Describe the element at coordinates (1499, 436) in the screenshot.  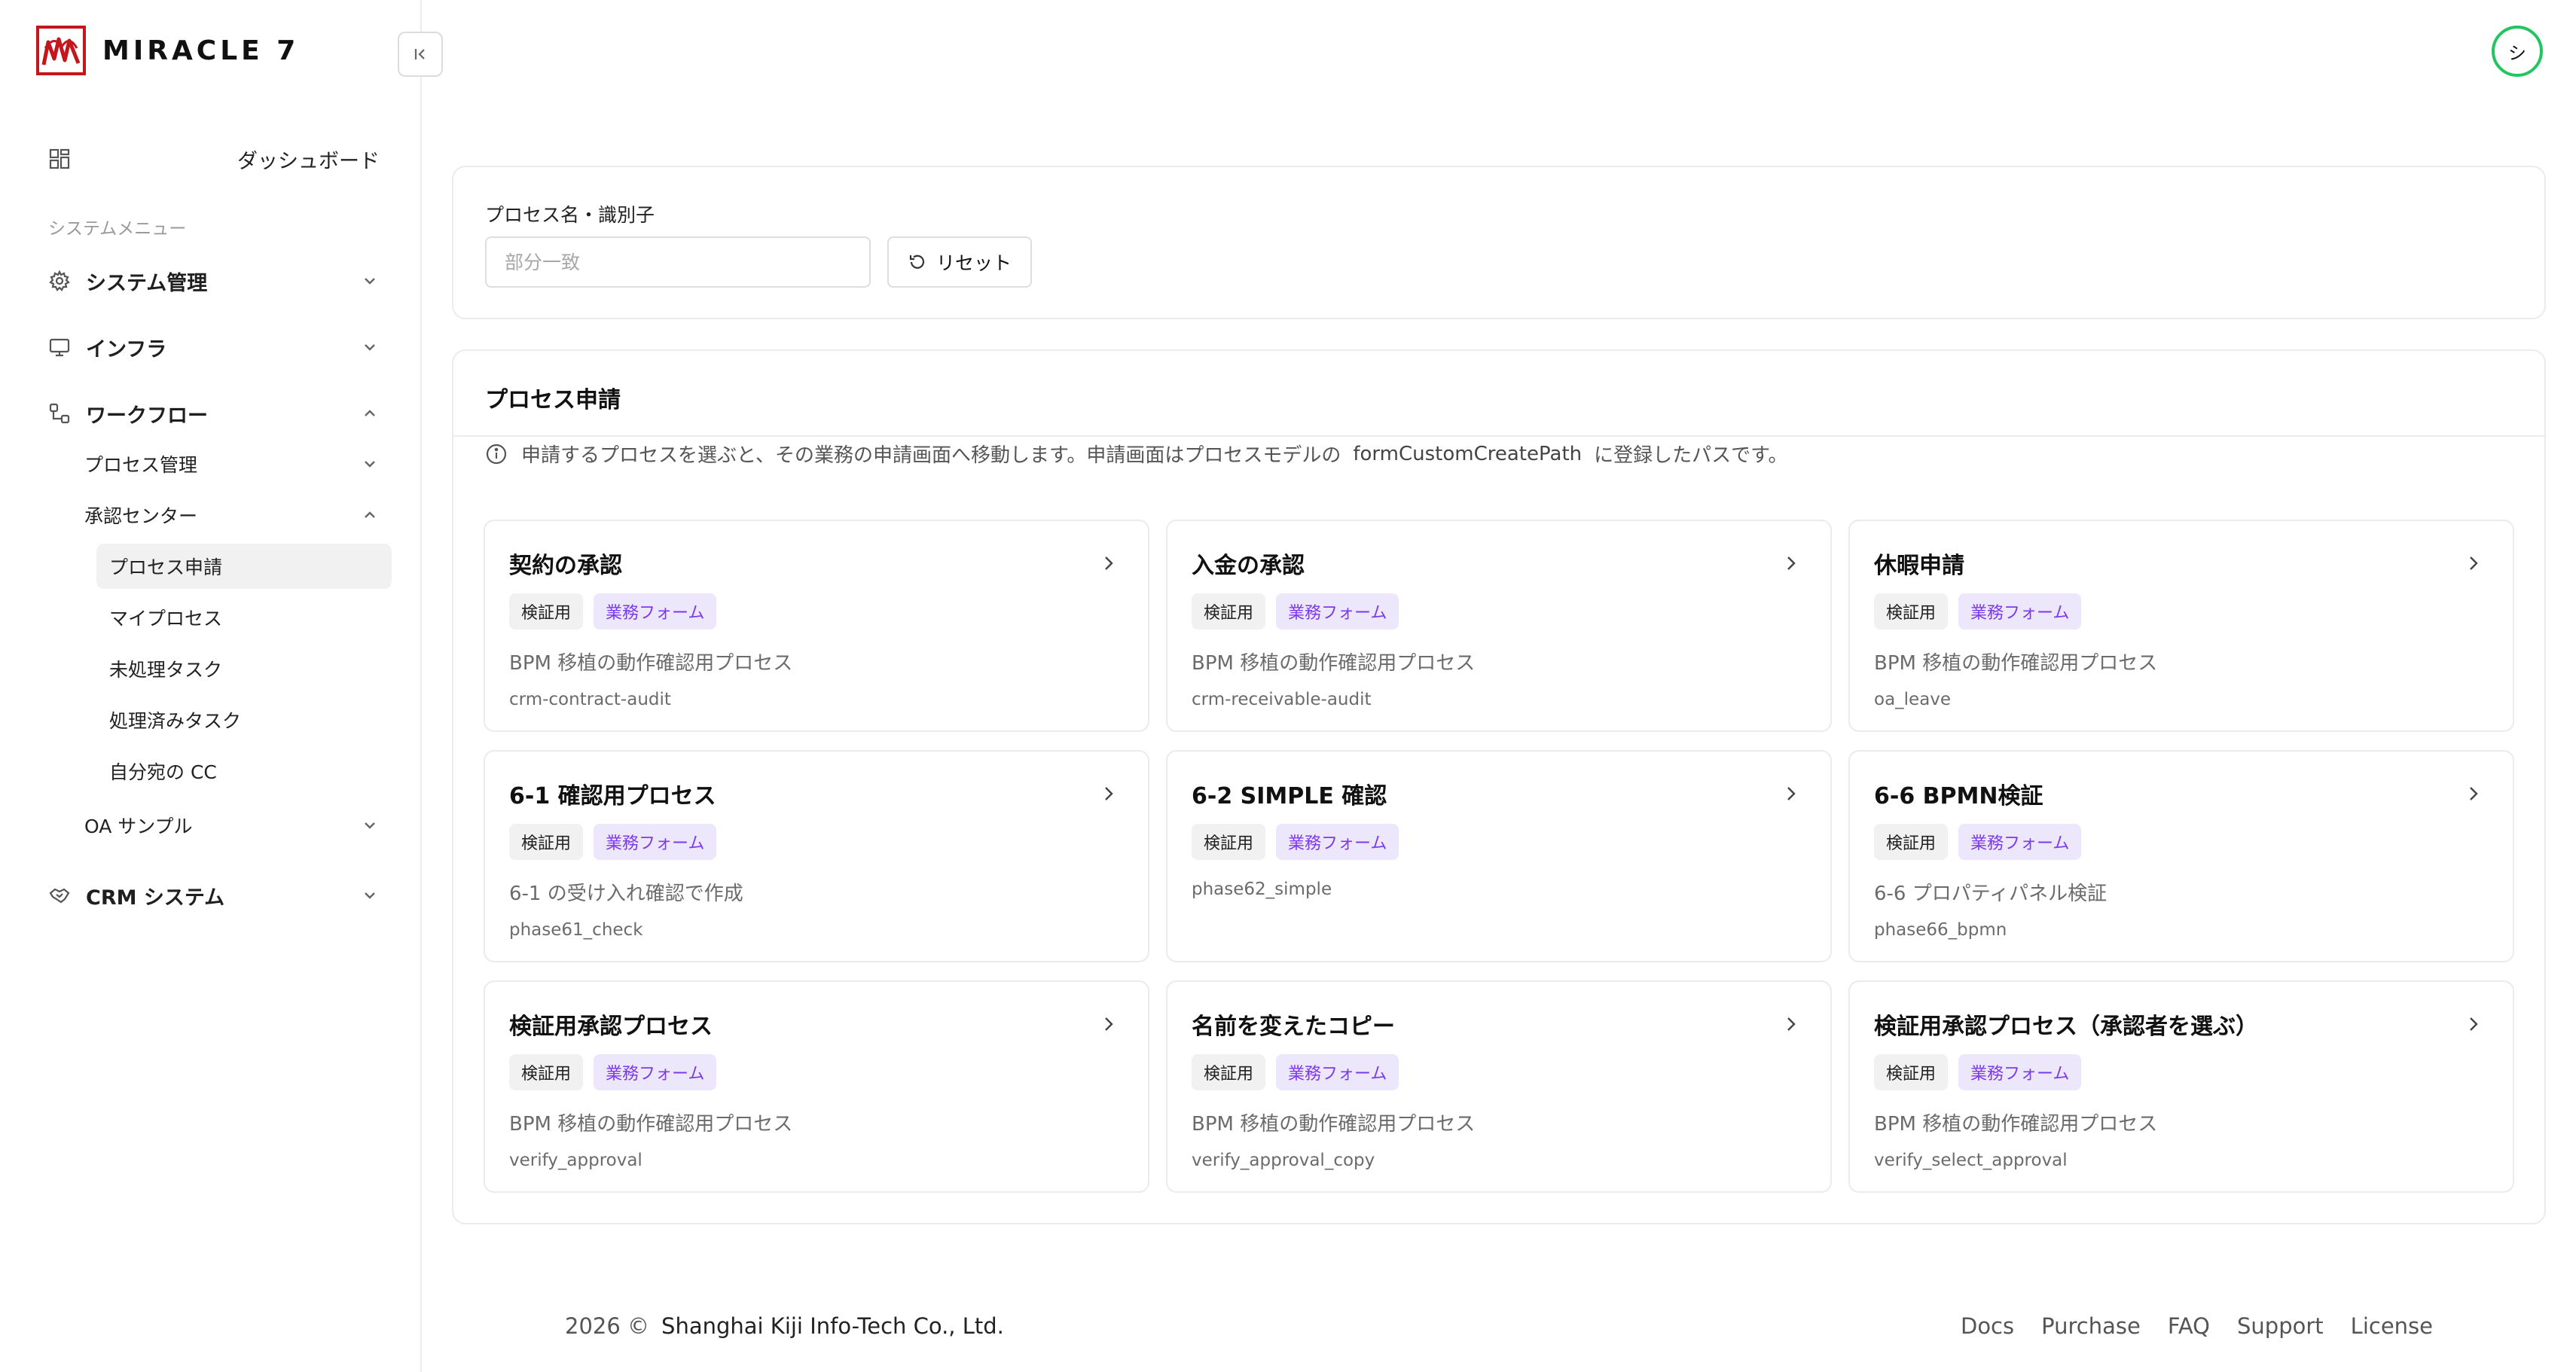
I see `divider` at that location.